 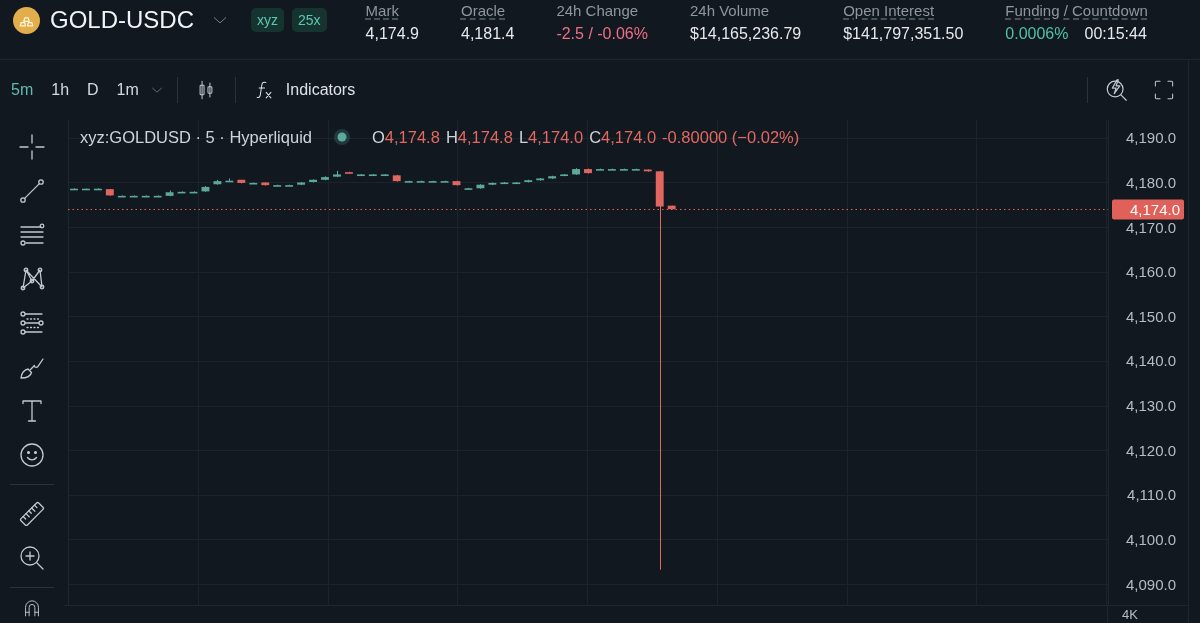 What do you see at coordinates (903, 34) in the screenshot?
I see `stat-value: $141,797,351.50` at bounding box center [903, 34].